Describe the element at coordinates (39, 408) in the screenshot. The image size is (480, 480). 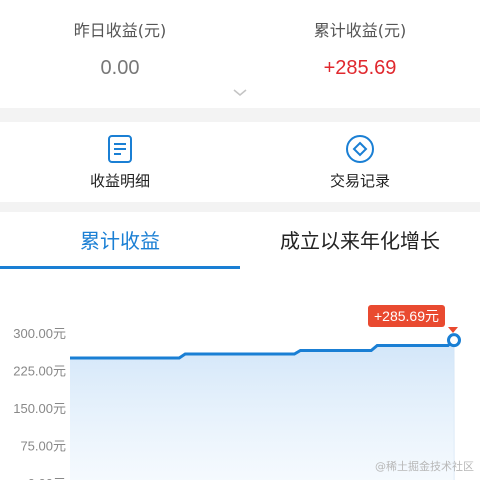
I see `y-tick-label: 150.00元` at that location.